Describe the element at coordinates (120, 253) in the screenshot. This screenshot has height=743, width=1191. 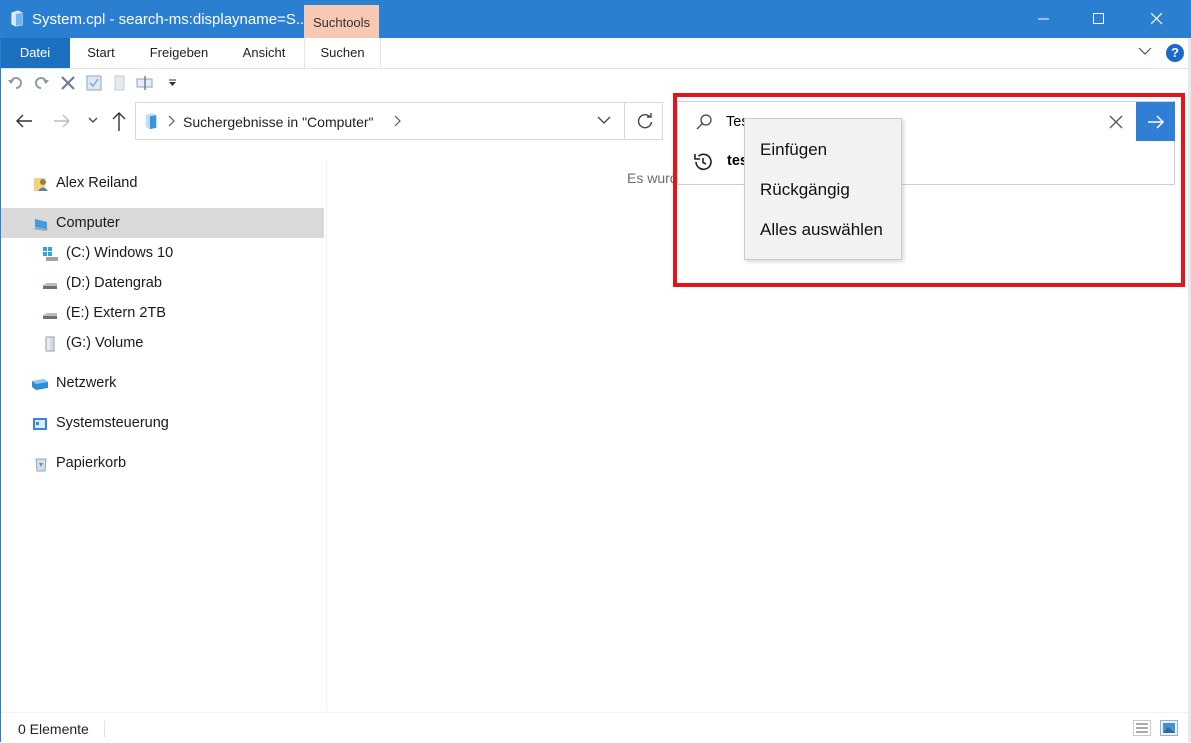
I see `sidebar-item-label: (C:) Windows 10` at that location.